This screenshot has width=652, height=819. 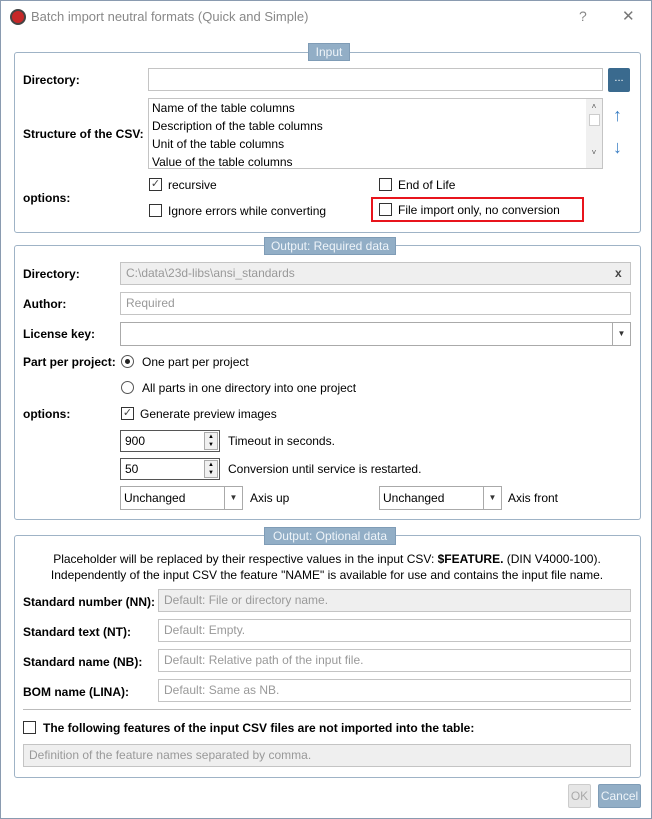 What do you see at coordinates (533, 498) in the screenshot?
I see `axis-front-label: Axis front` at bounding box center [533, 498].